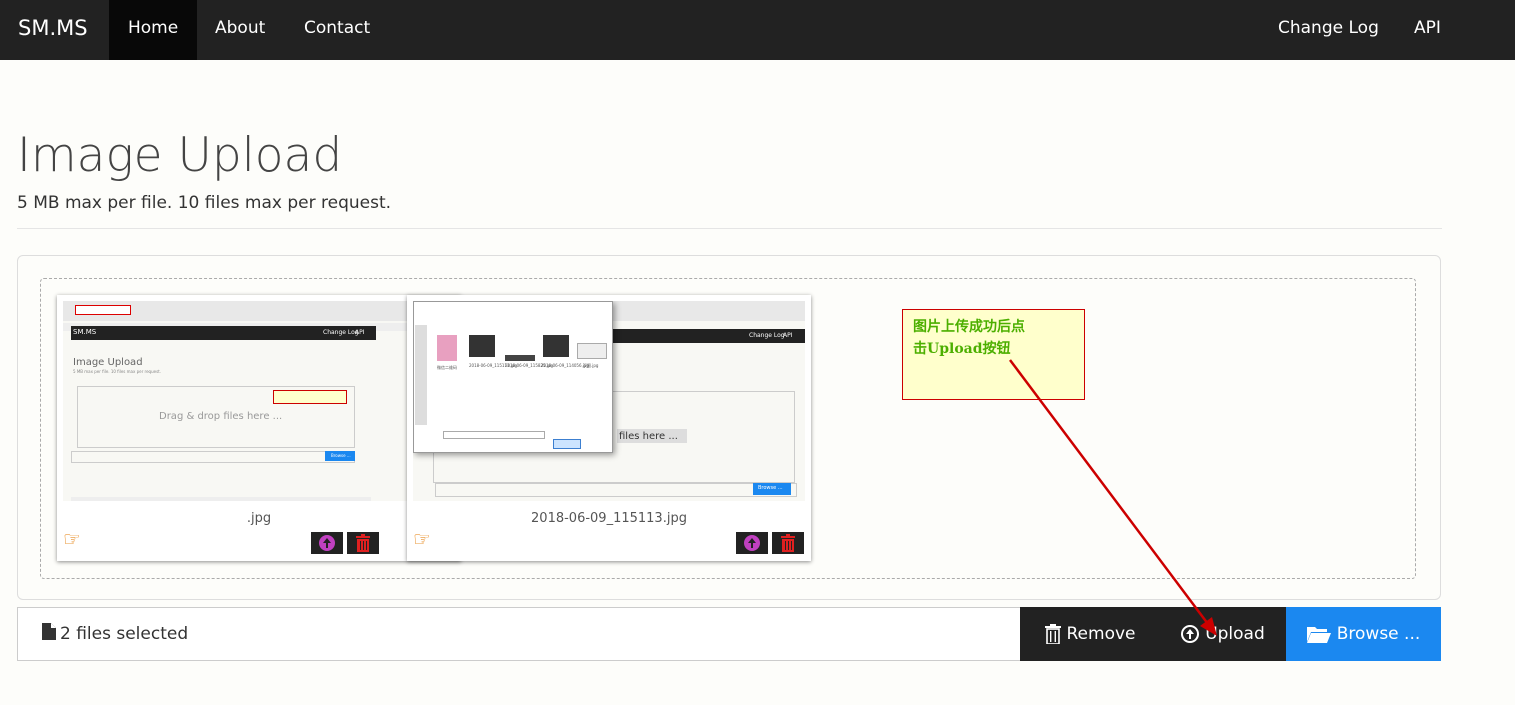 The height and width of the screenshot is (705, 1515). I want to click on remove-button-label: Remove, so click(1101, 634).